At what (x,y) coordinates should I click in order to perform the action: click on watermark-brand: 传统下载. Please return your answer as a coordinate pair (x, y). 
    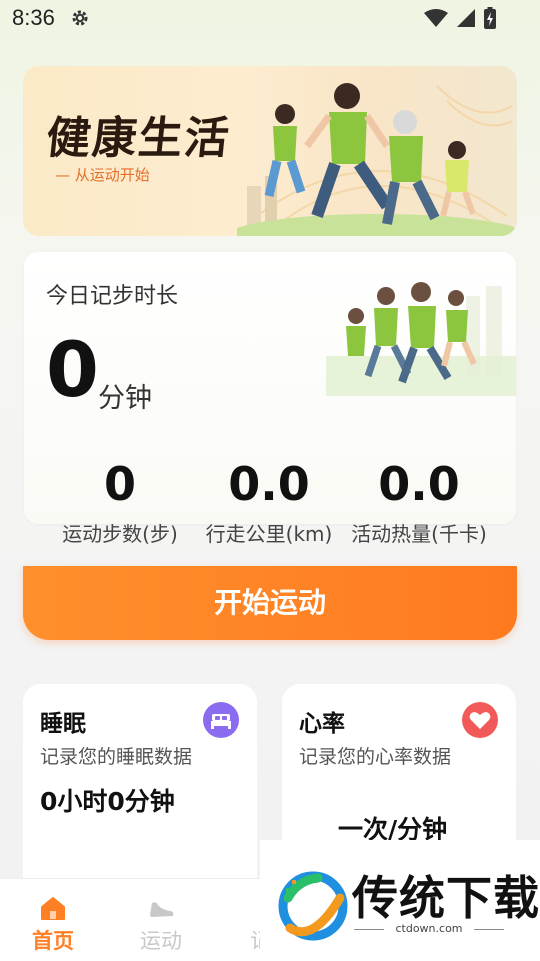
    Looking at the image, I should click on (446, 898).